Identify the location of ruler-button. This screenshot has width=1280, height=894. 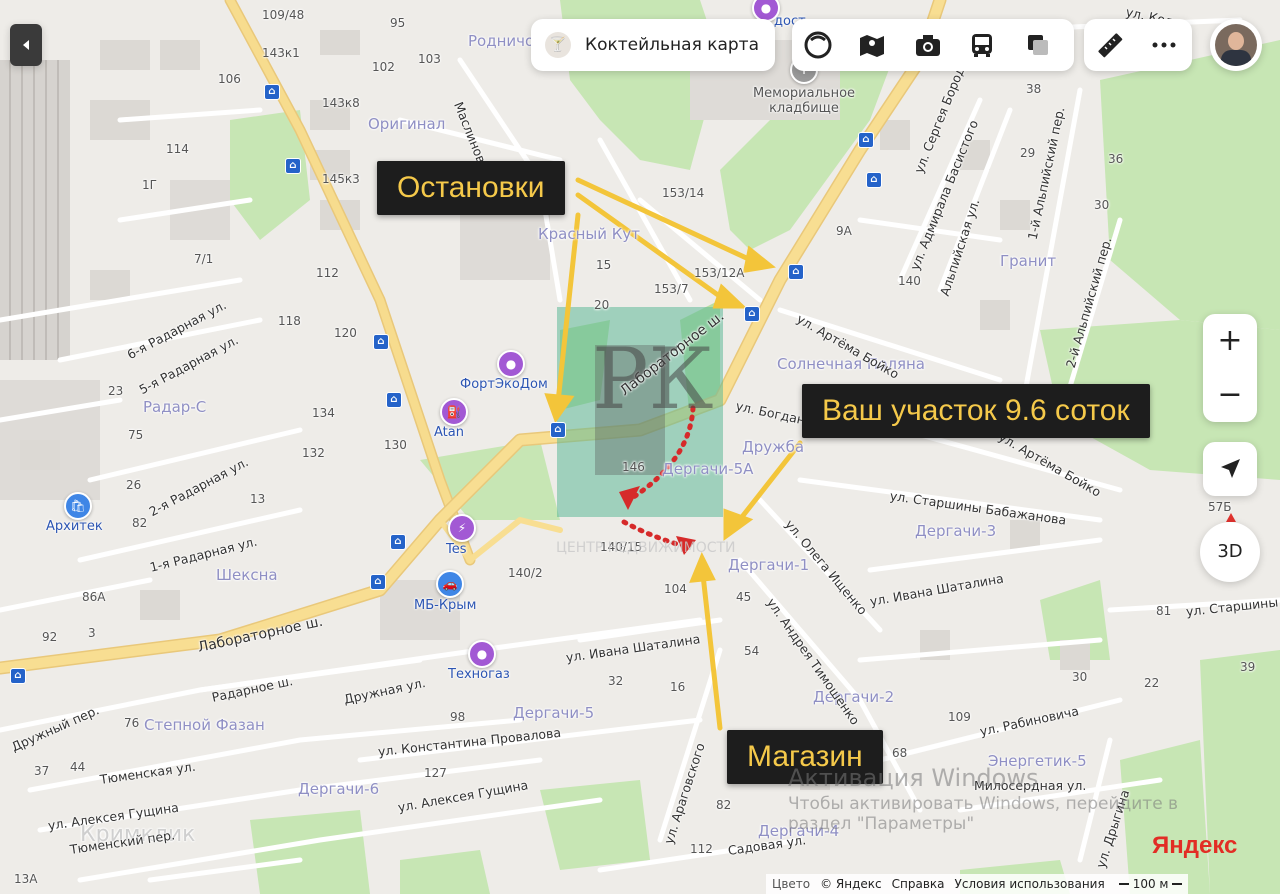
(1110, 45).